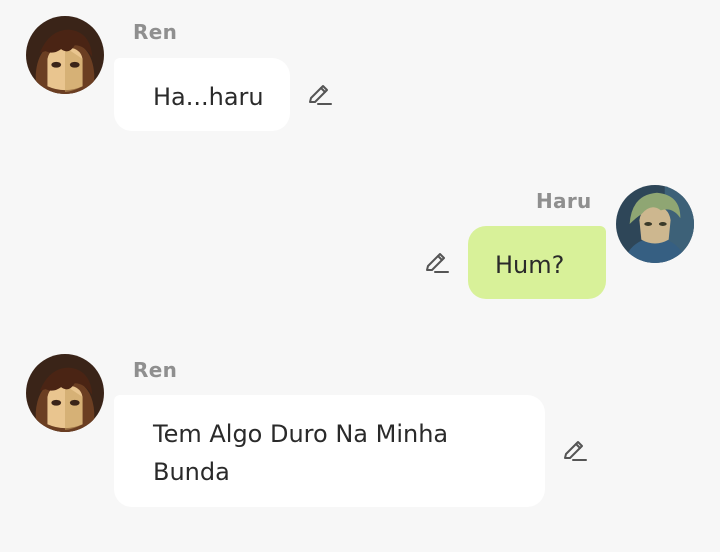 The image size is (720, 552). Describe the element at coordinates (655, 224) in the screenshot. I see `haru-avatar` at that location.